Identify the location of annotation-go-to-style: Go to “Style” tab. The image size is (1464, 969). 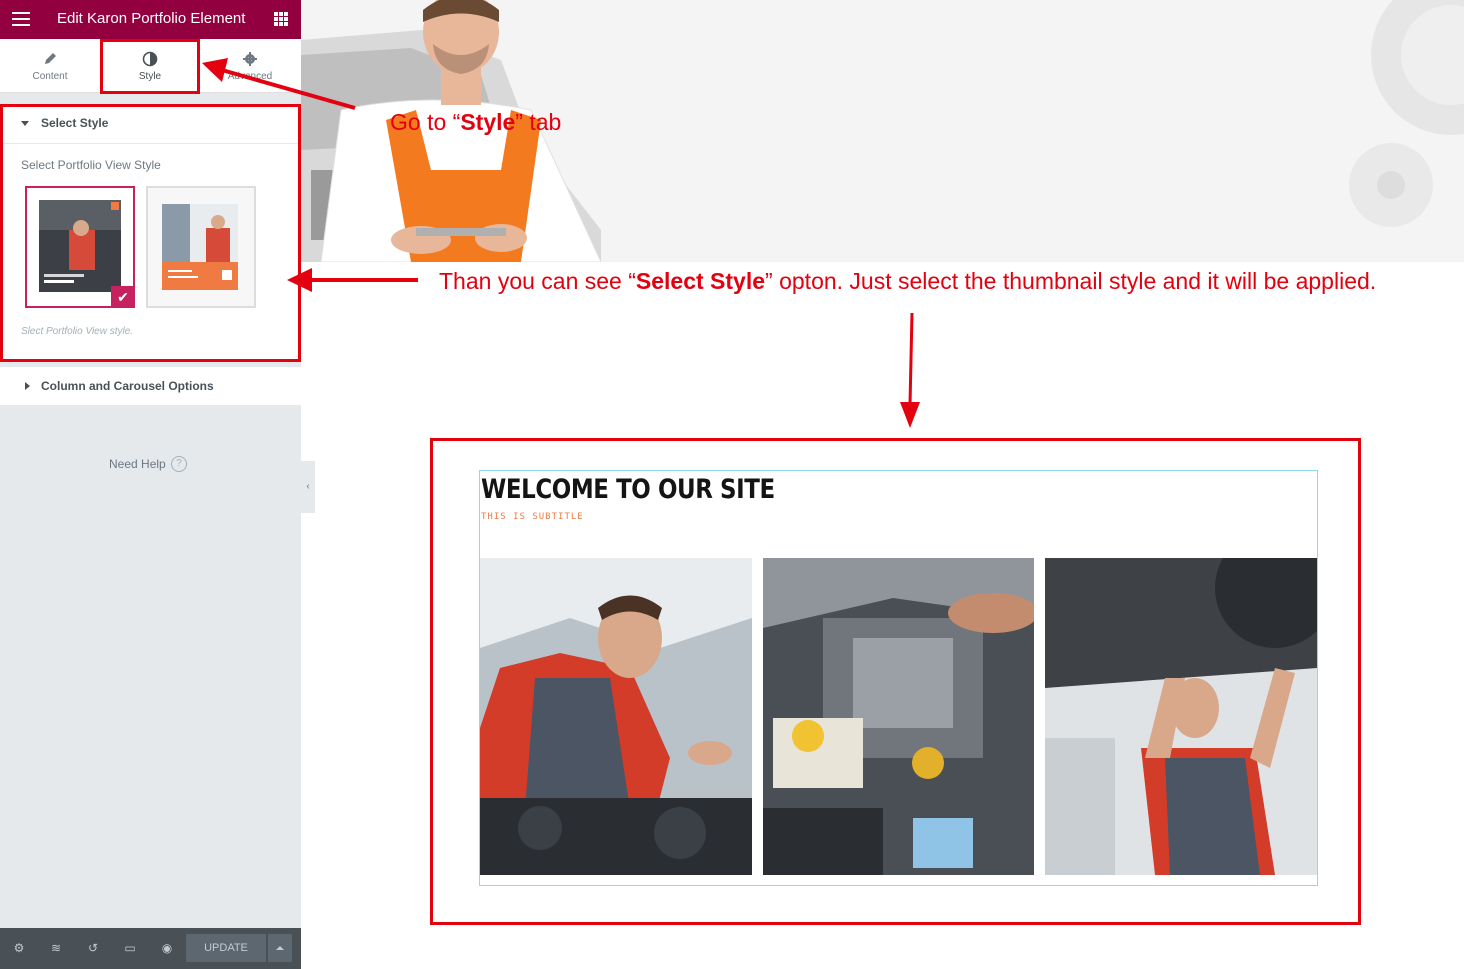
(476, 122).